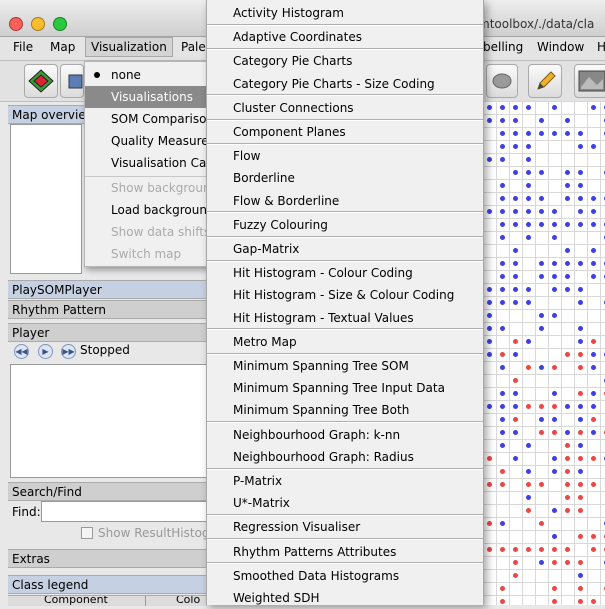  Describe the element at coordinates (589, 81) in the screenshot. I see `export-button` at that location.